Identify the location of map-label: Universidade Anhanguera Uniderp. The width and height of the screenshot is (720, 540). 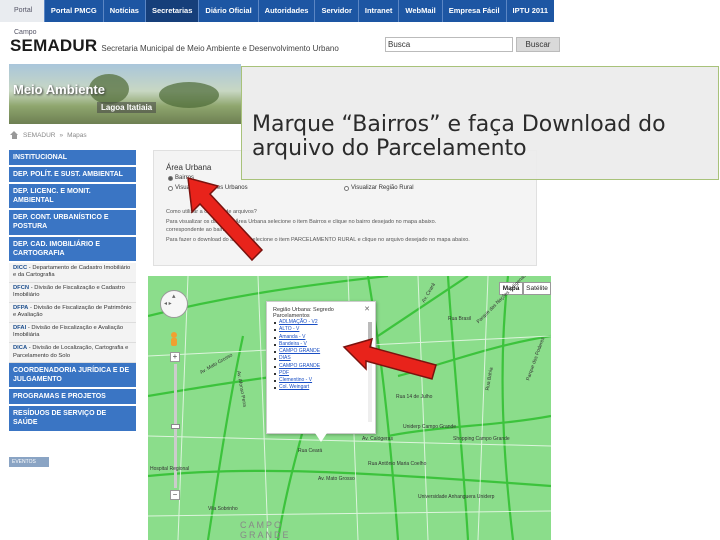
(456, 497).